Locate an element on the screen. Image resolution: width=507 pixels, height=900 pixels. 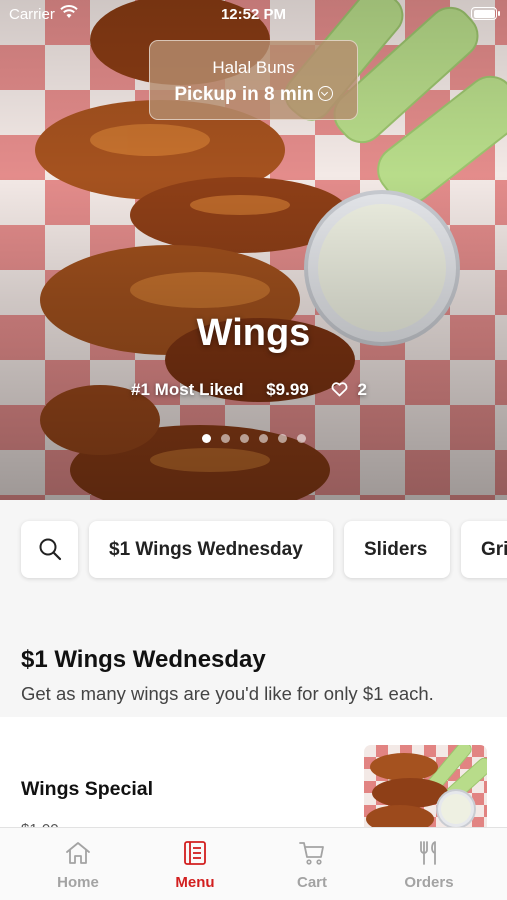
search-button is located at coordinates (49, 549).